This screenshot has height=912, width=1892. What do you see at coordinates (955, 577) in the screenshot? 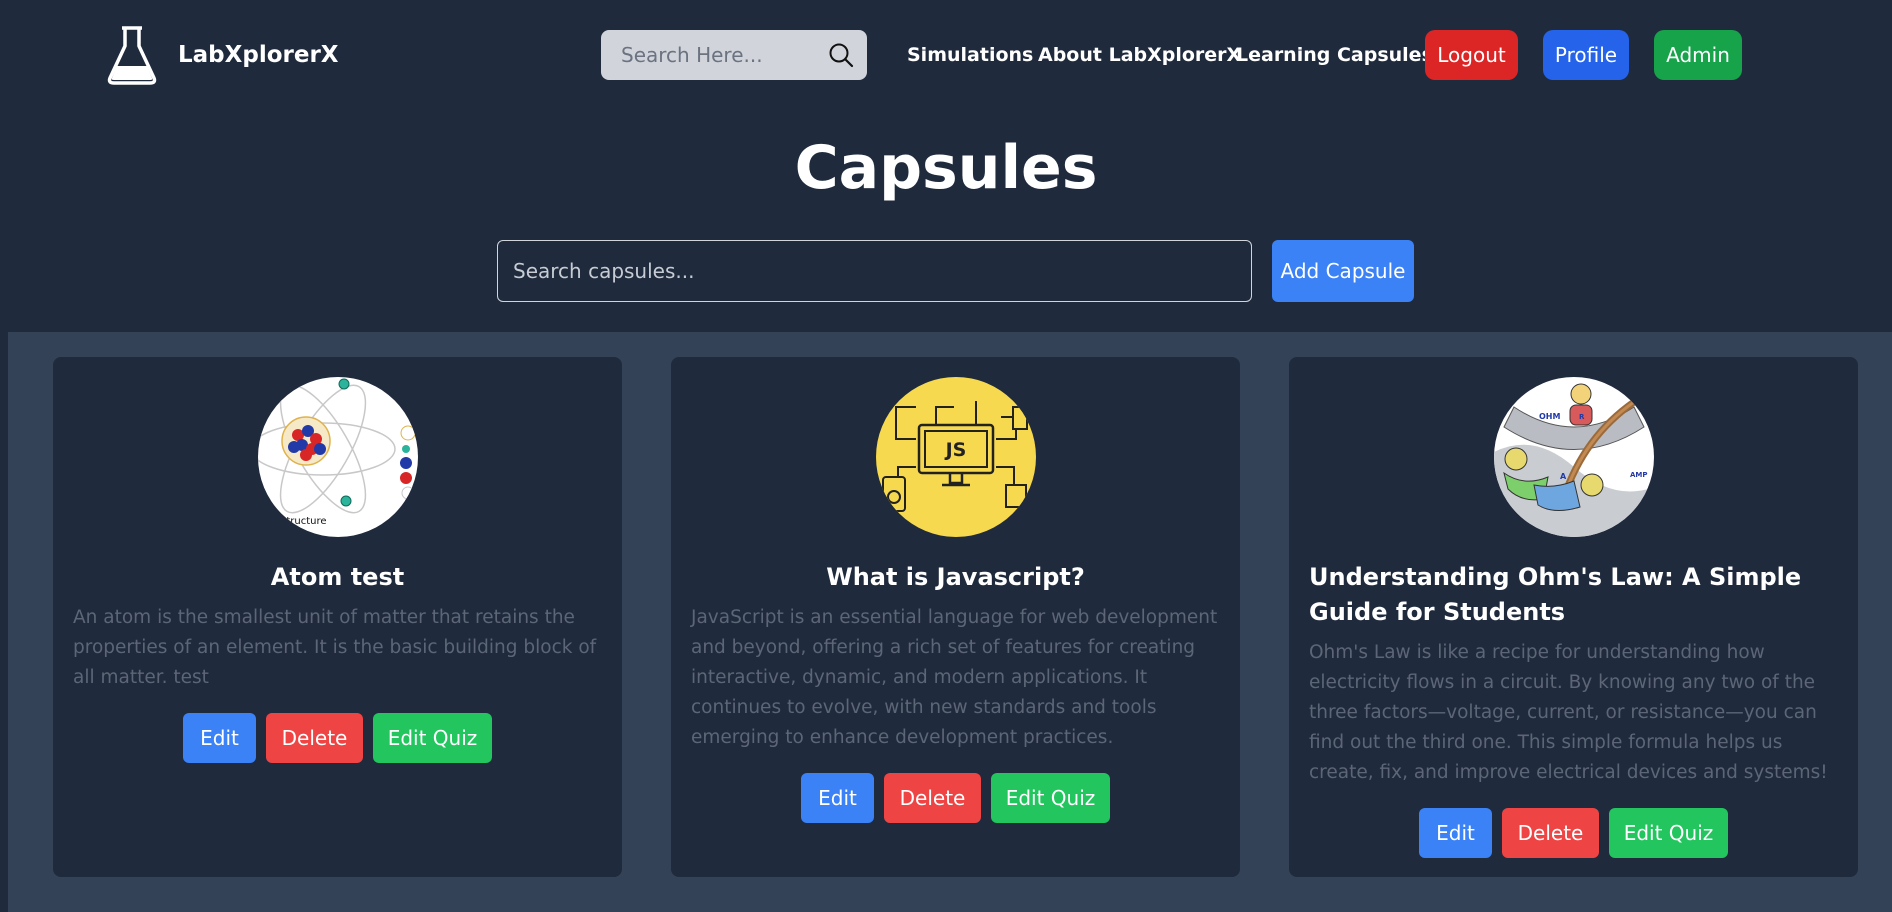
I see `capsule-title: What is Javascript?` at bounding box center [955, 577].